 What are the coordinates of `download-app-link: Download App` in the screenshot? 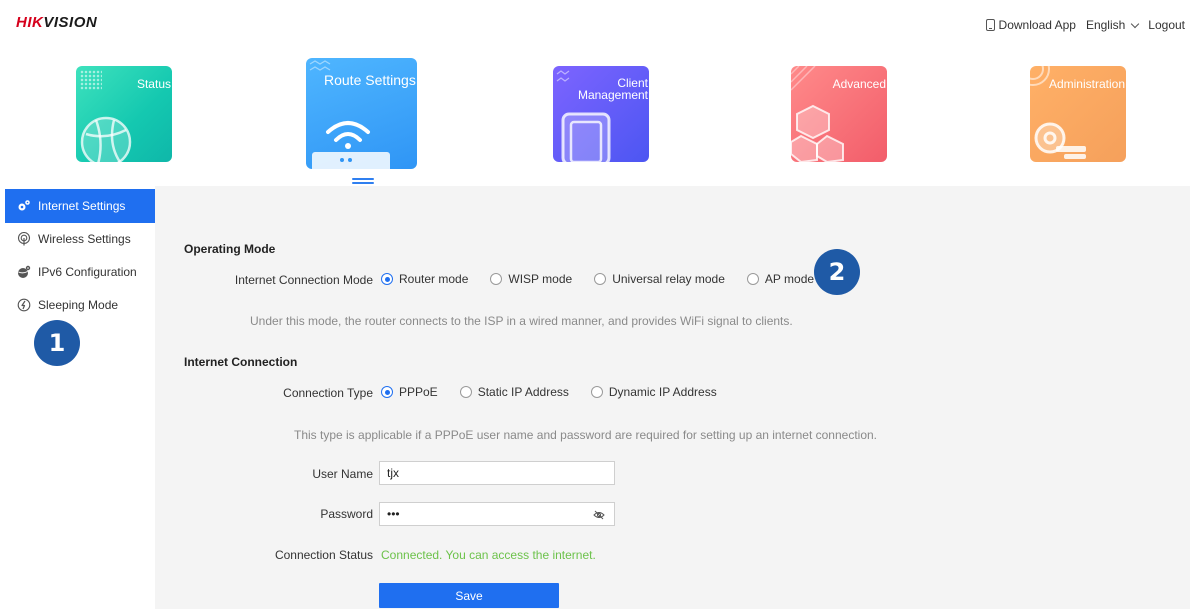 It's located at (1030, 25).